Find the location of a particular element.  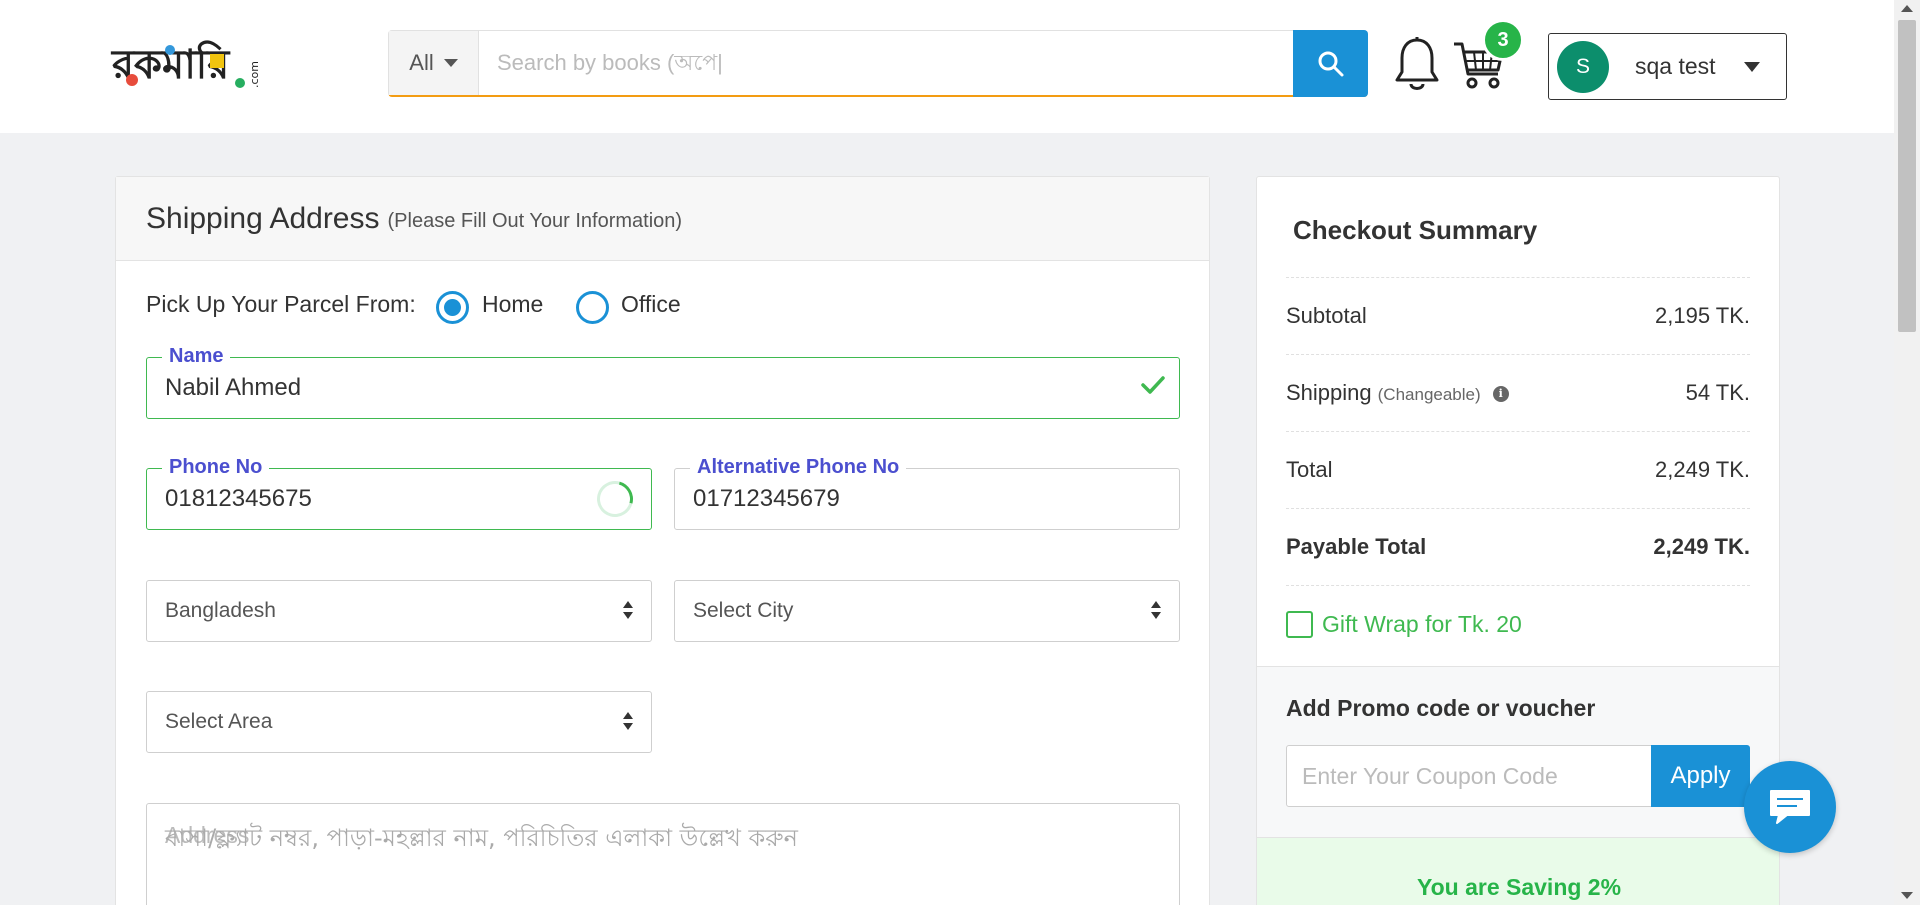

radio-home-label: Home is located at coordinates (512, 304).